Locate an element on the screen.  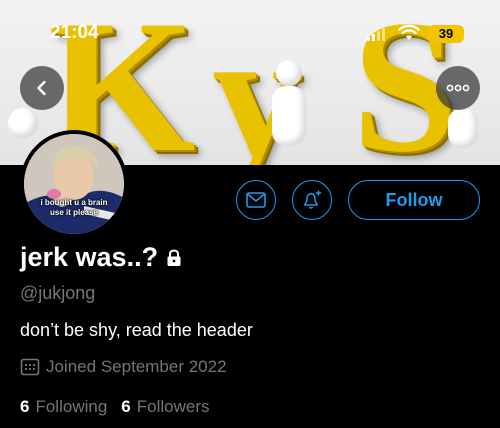
back-button is located at coordinates (42, 88).